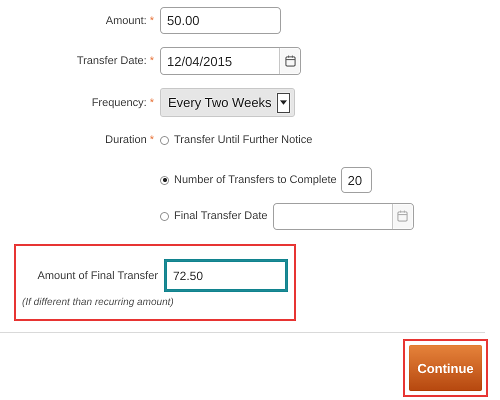  I want to click on option-label: Final Transfer Date, so click(221, 216).